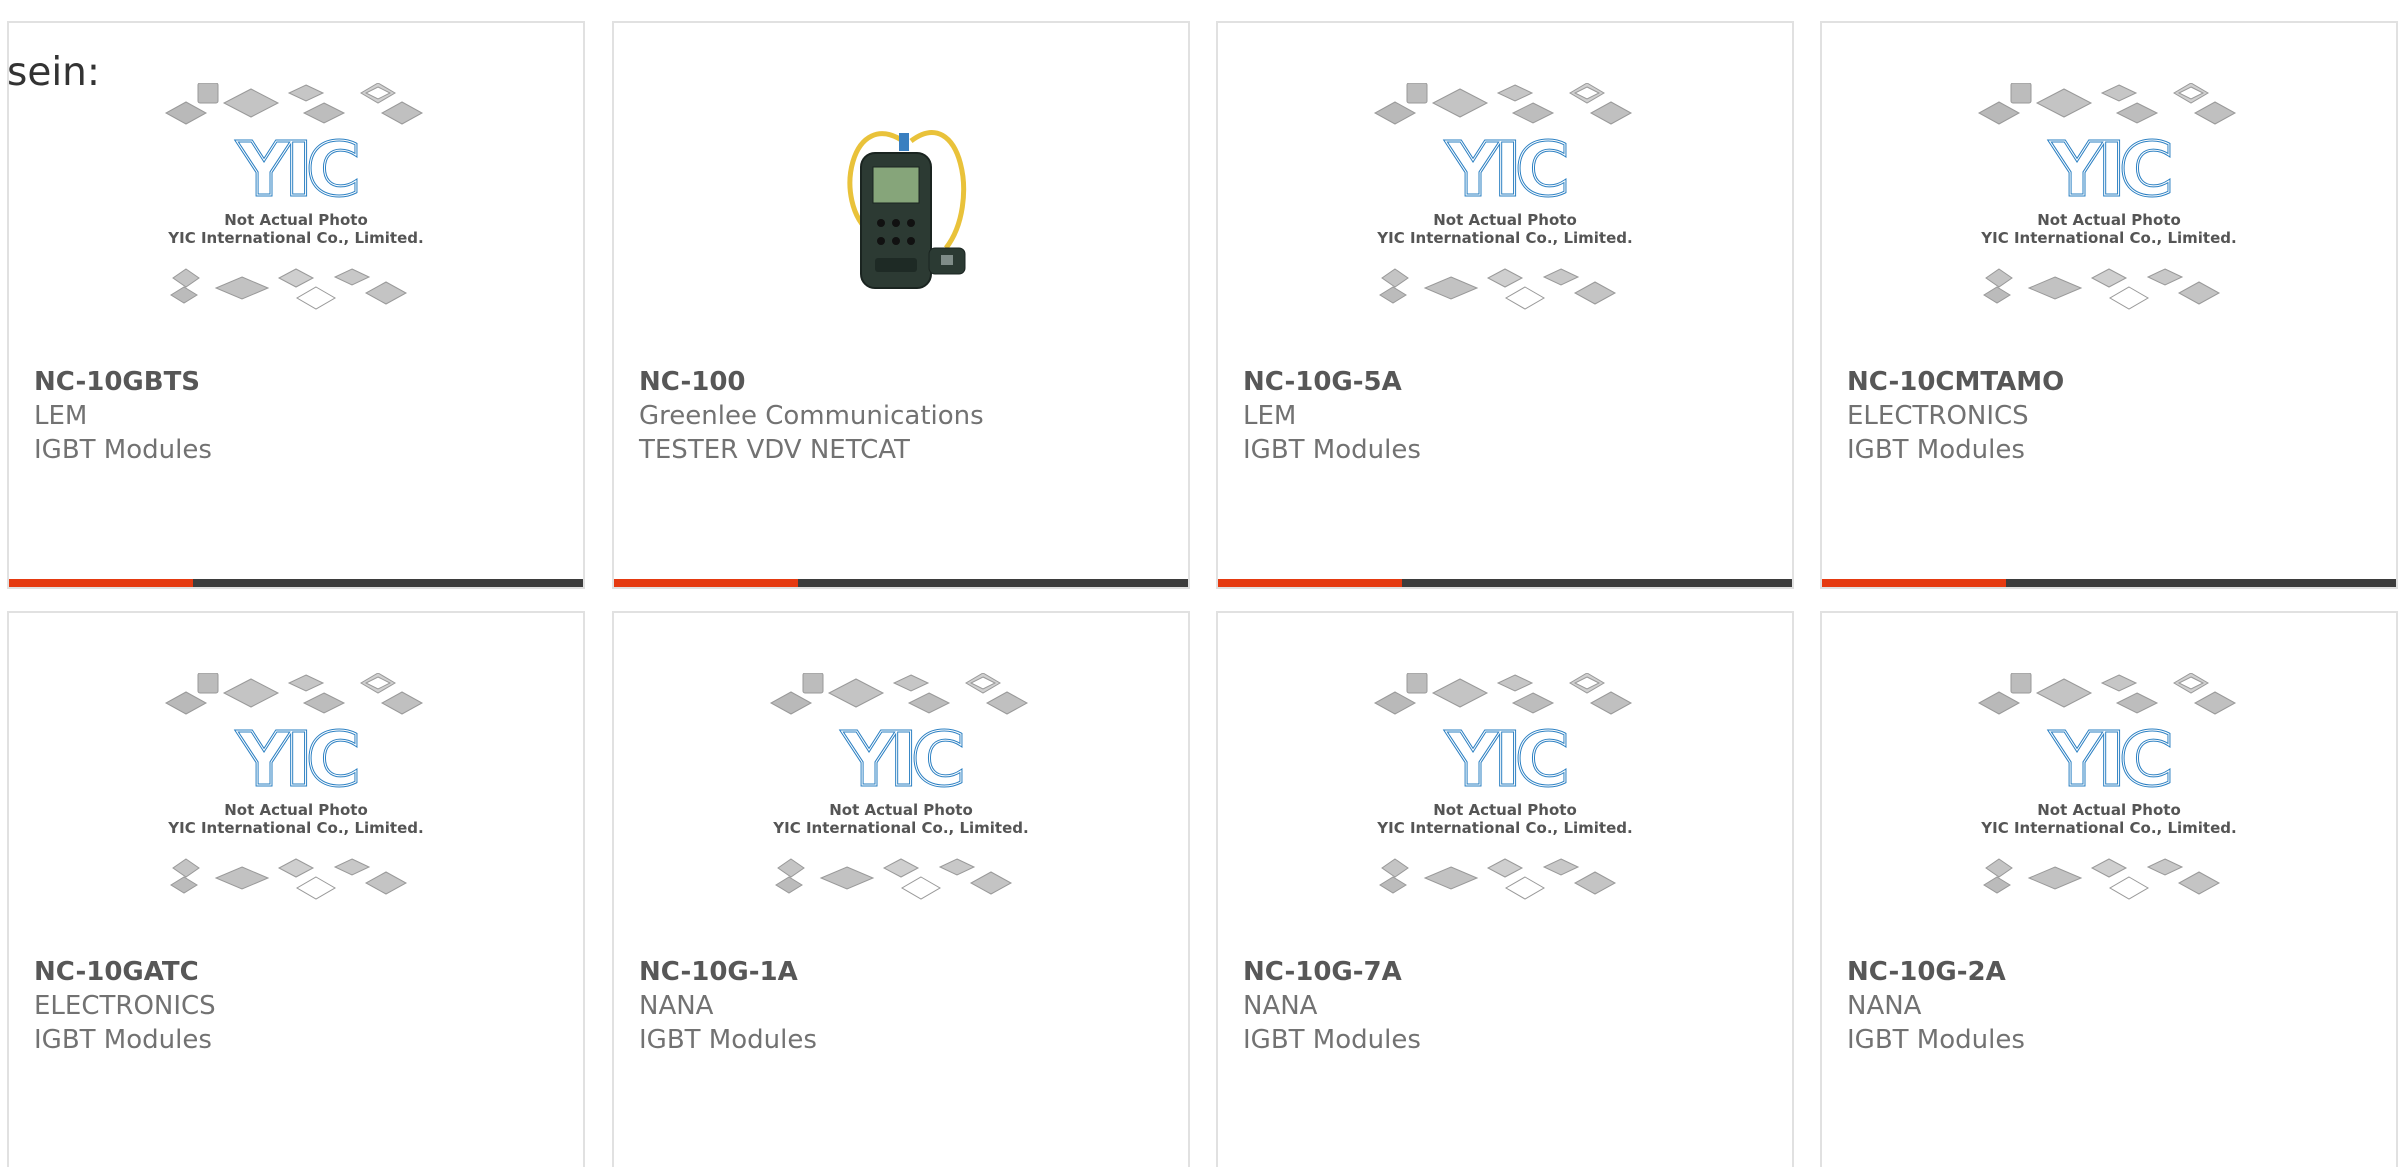 The image size is (2400, 1167). I want to click on manufacturer-label: Greenlee Communications, so click(811, 416).